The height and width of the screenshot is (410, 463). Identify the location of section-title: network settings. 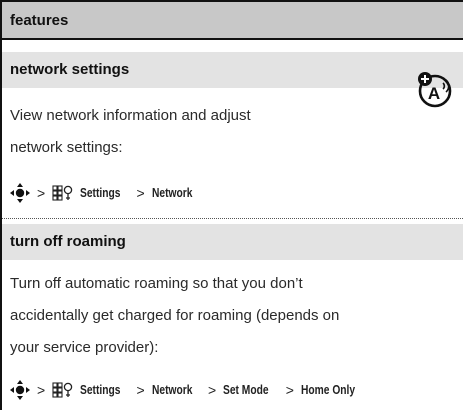
(70, 69).